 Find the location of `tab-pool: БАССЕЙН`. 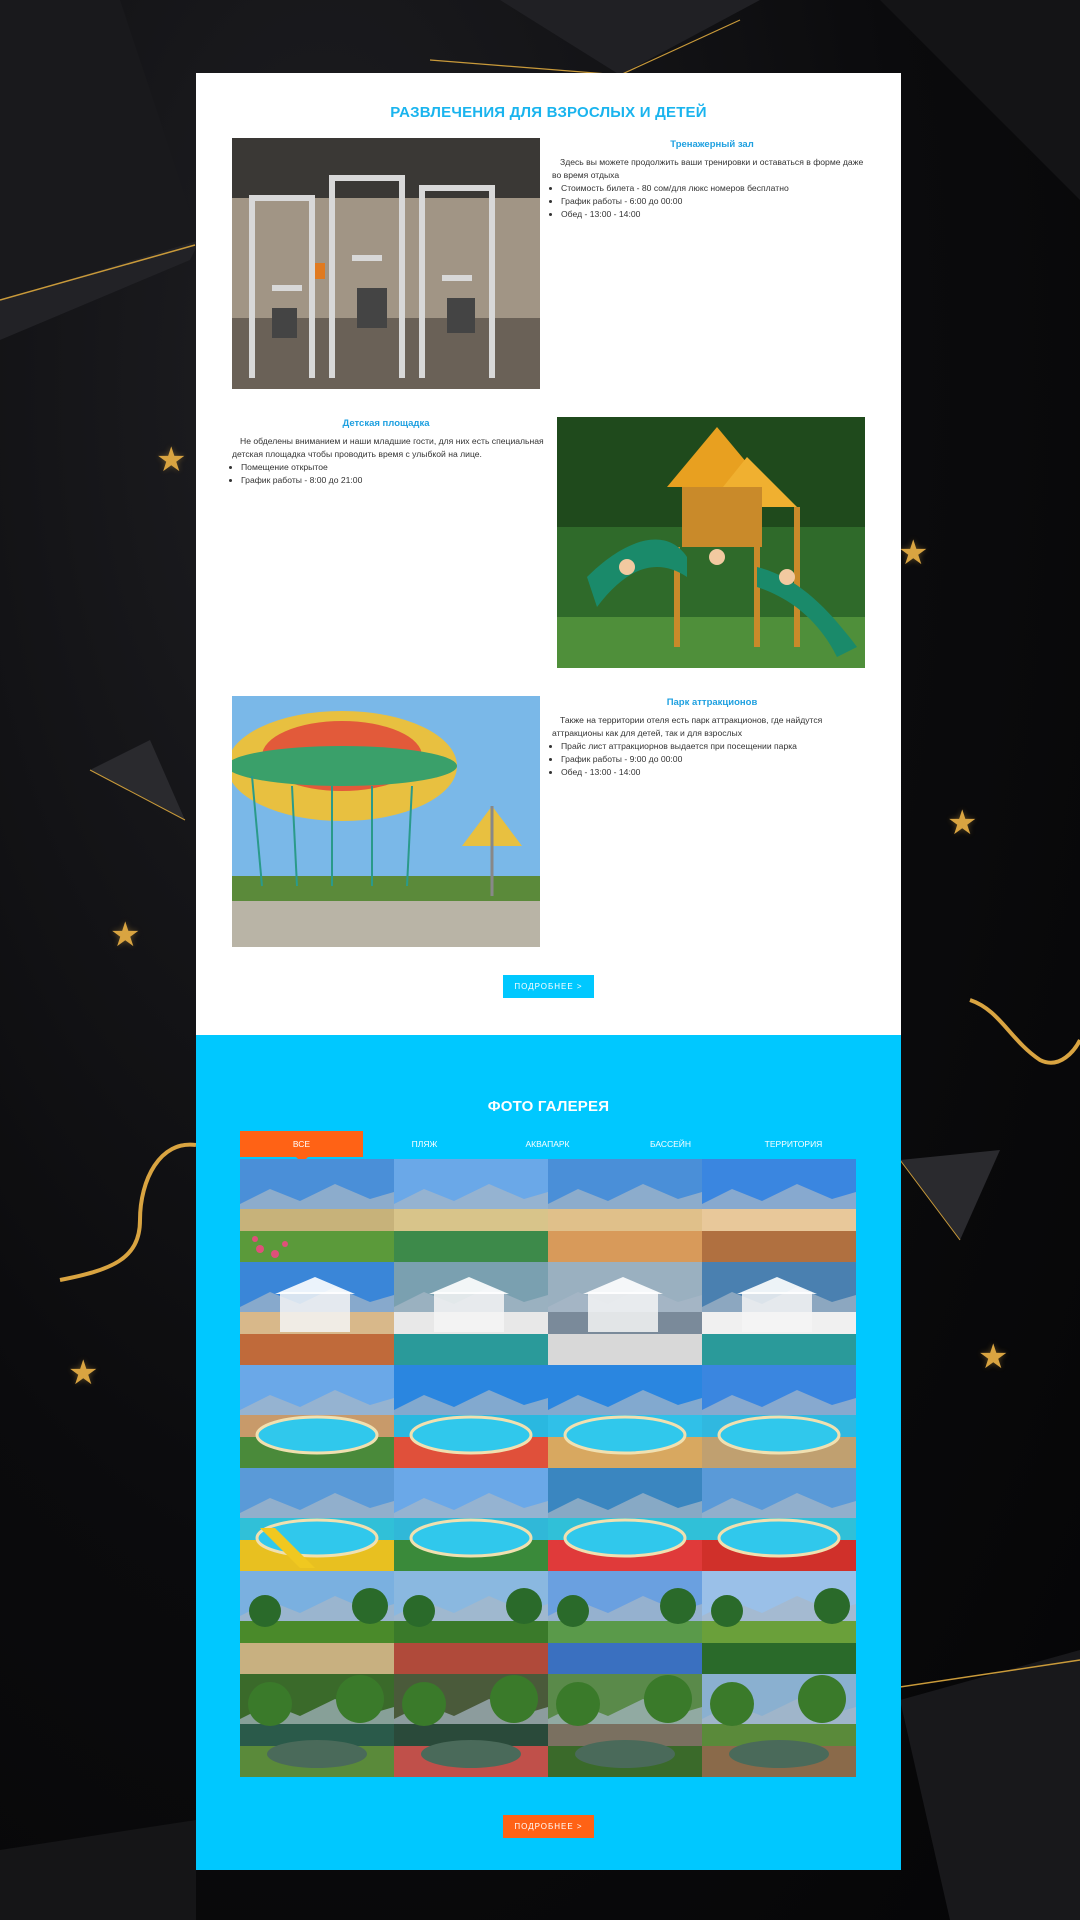

tab-pool: БАССЕЙН is located at coordinates (670, 1144).